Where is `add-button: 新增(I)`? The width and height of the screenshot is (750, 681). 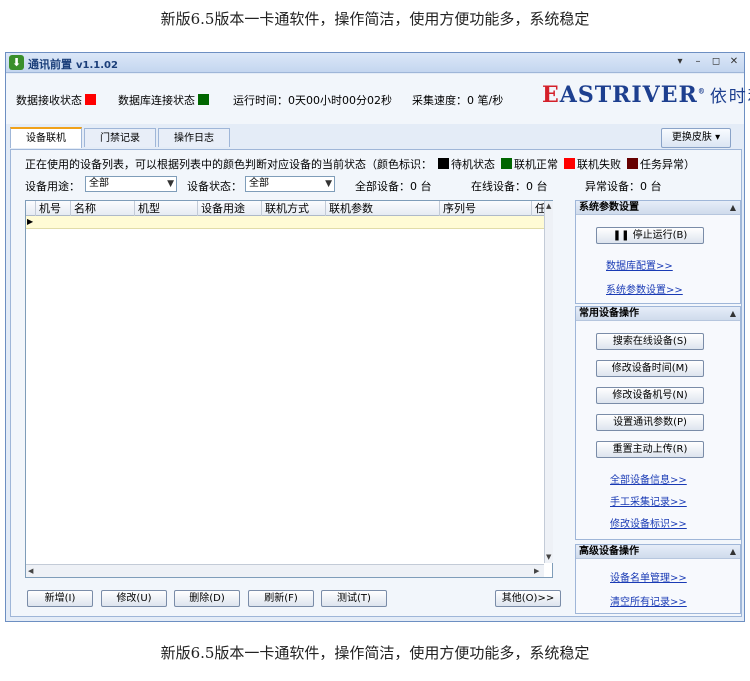 add-button: 新增(I) is located at coordinates (60, 598).